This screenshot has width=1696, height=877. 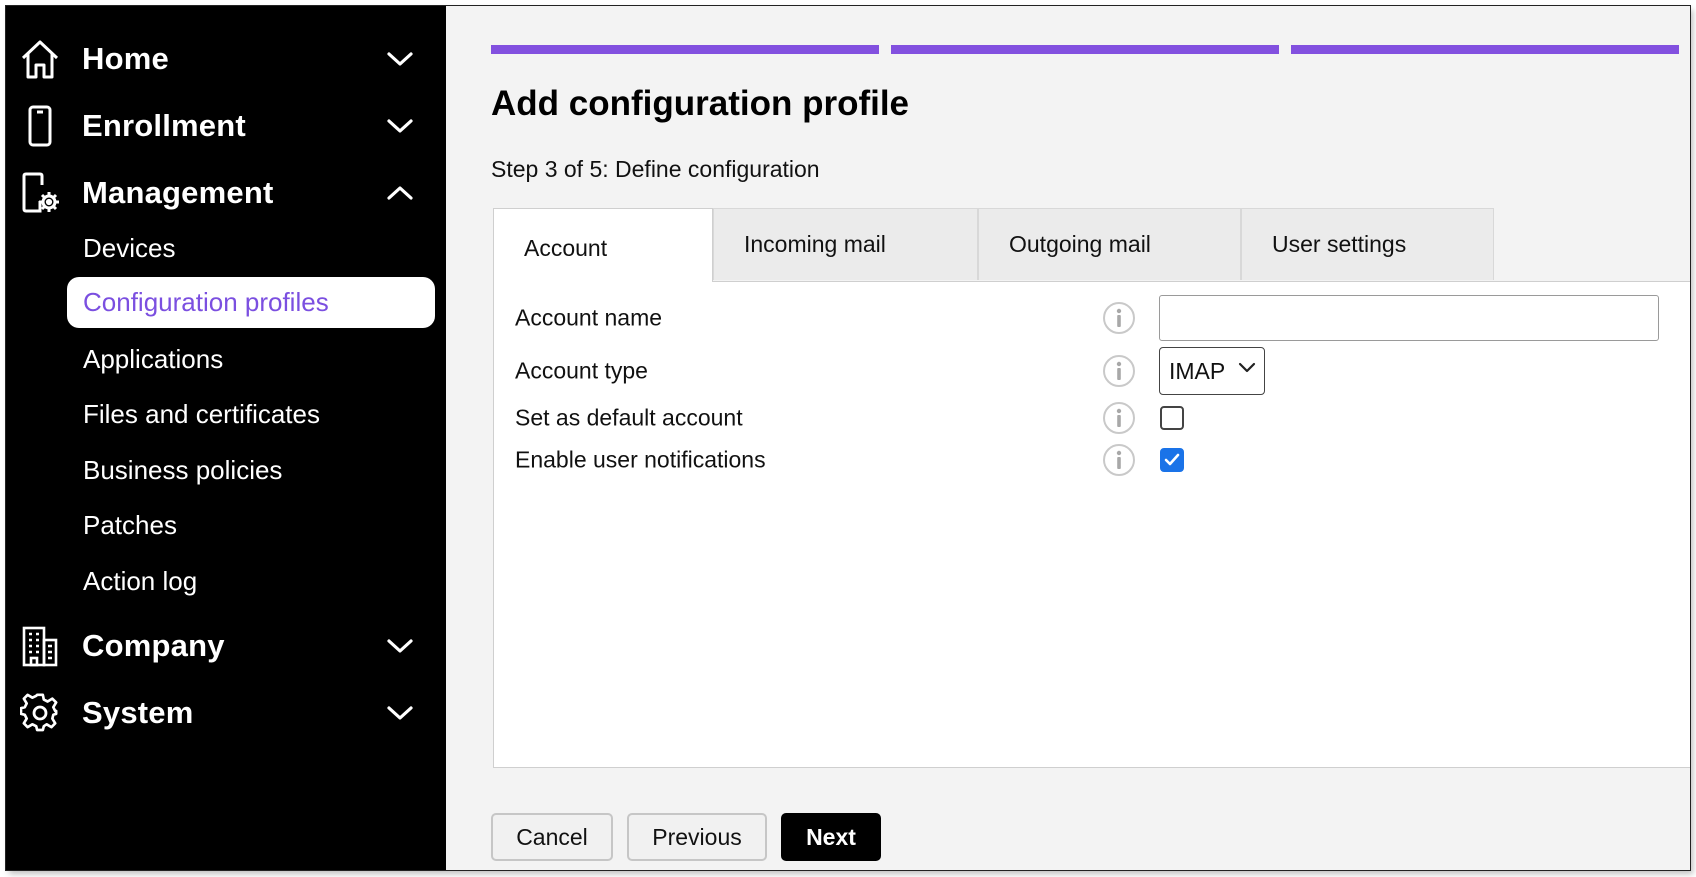 I want to click on account-type-select: IMAP, so click(x=1212, y=371).